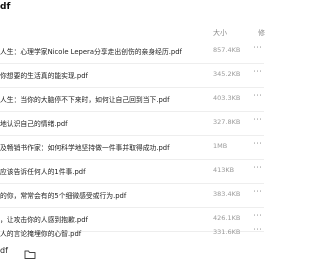 The width and height of the screenshot is (320, 264). I want to click on file-size: 413KB, so click(224, 170).